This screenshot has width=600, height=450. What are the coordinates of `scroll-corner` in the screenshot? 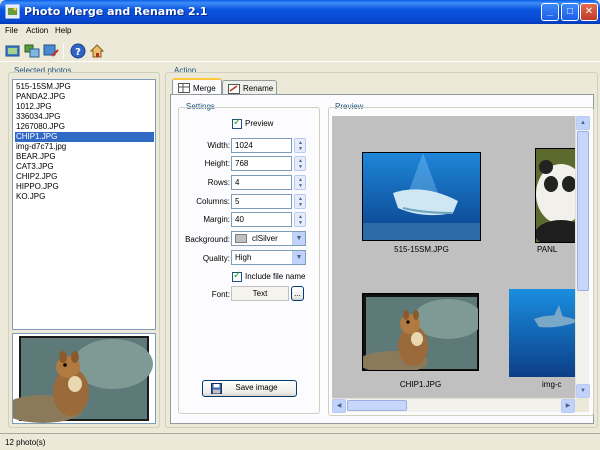 It's located at (582, 405).